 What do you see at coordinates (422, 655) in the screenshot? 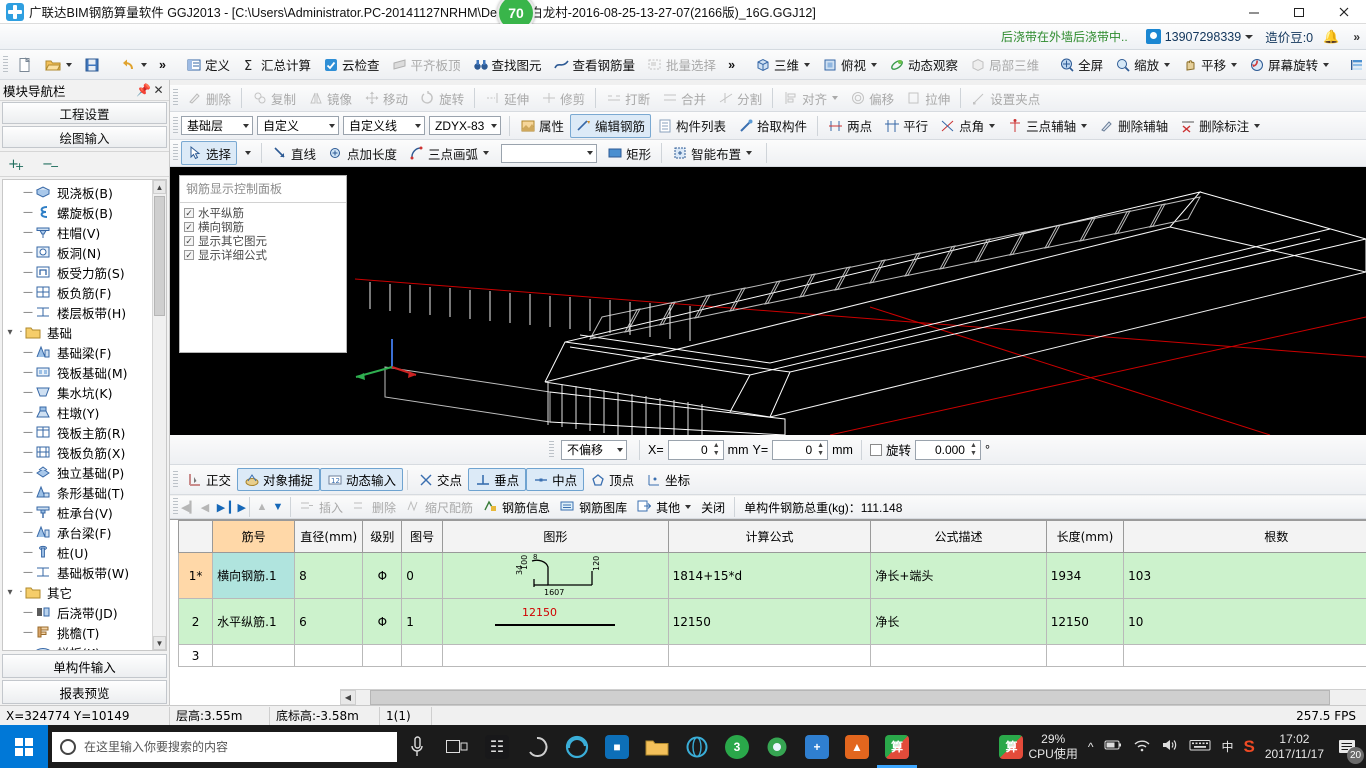
I see `cell-drawing-no` at bounding box center [422, 655].